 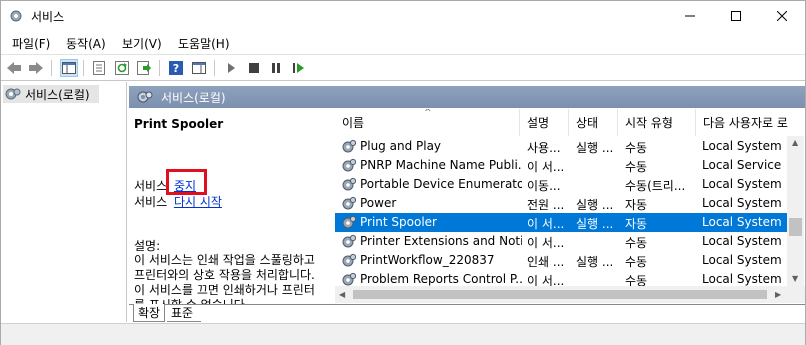 I want to click on scroll-left-icon: ◀, so click(x=342, y=294).